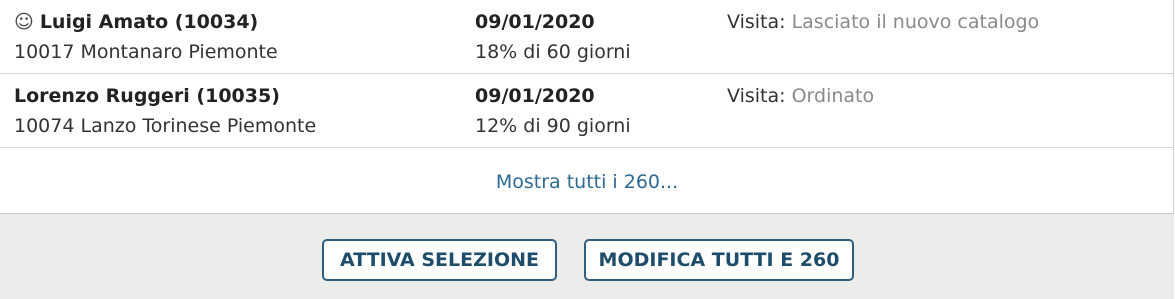  Describe the element at coordinates (719, 260) in the screenshot. I see `edit-all-button: MODIFICA TUTTI E 260` at that location.